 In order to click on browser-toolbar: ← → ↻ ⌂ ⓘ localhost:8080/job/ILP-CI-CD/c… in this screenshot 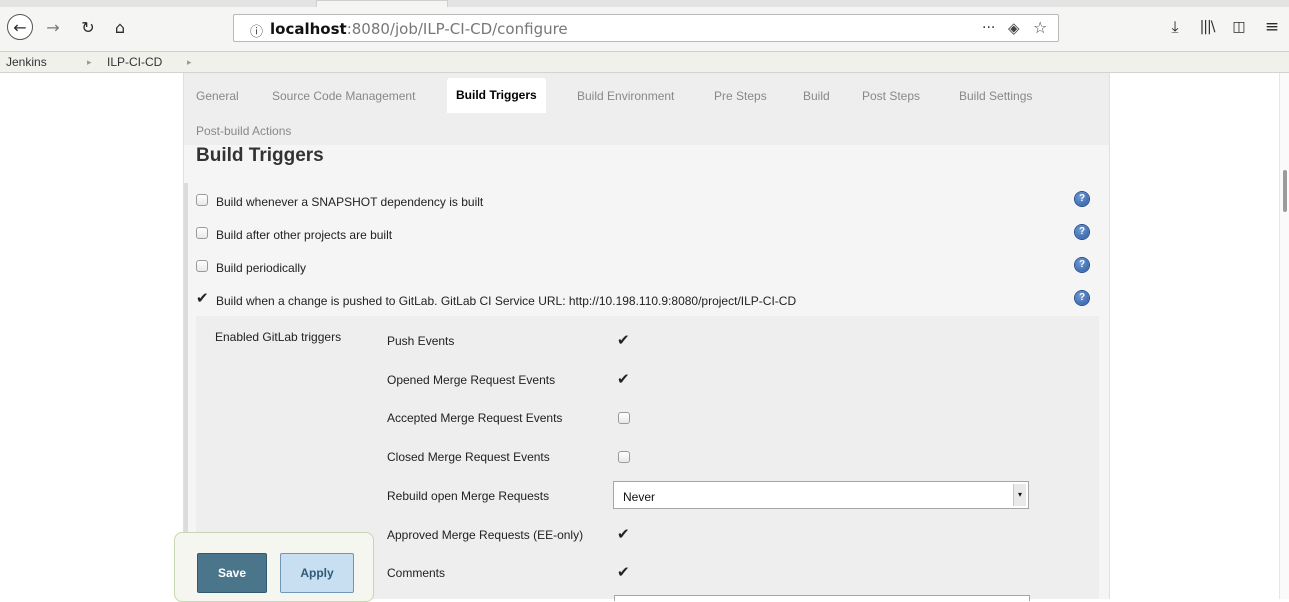, I will do `click(644, 26)`.